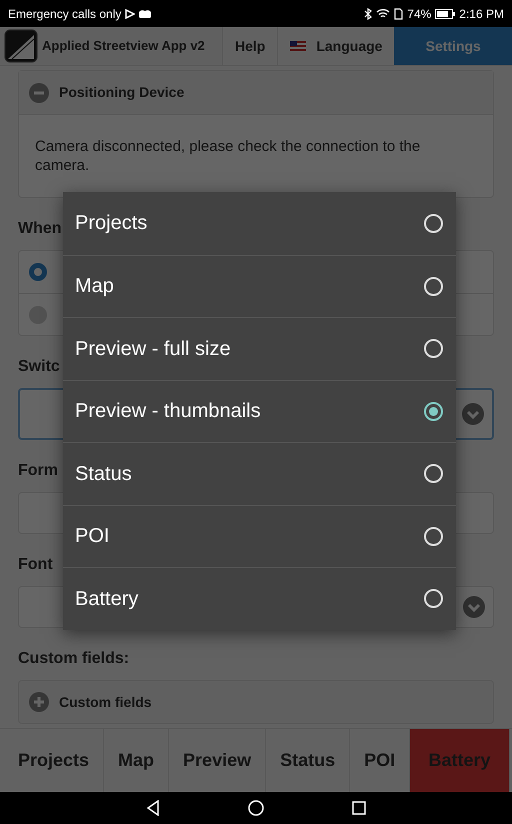 Image resolution: width=512 pixels, height=824 pixels. Describe the element at coordinates (259, 473) in the screenshot. I see `dialog-option: Status` at that location.